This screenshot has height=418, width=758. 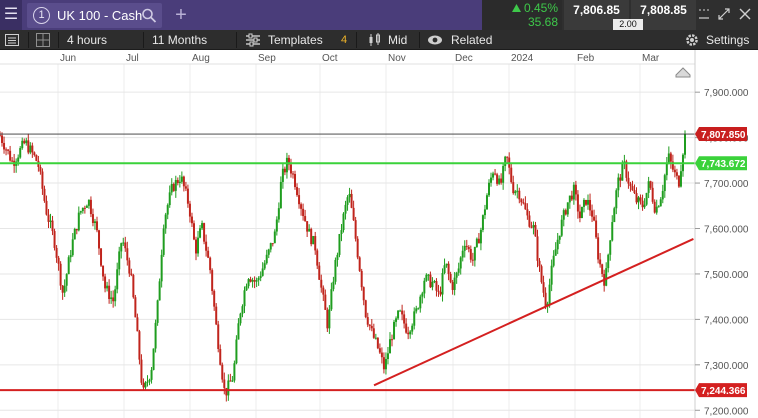 I want to click on eye-icon, so click(x=435, y=40).